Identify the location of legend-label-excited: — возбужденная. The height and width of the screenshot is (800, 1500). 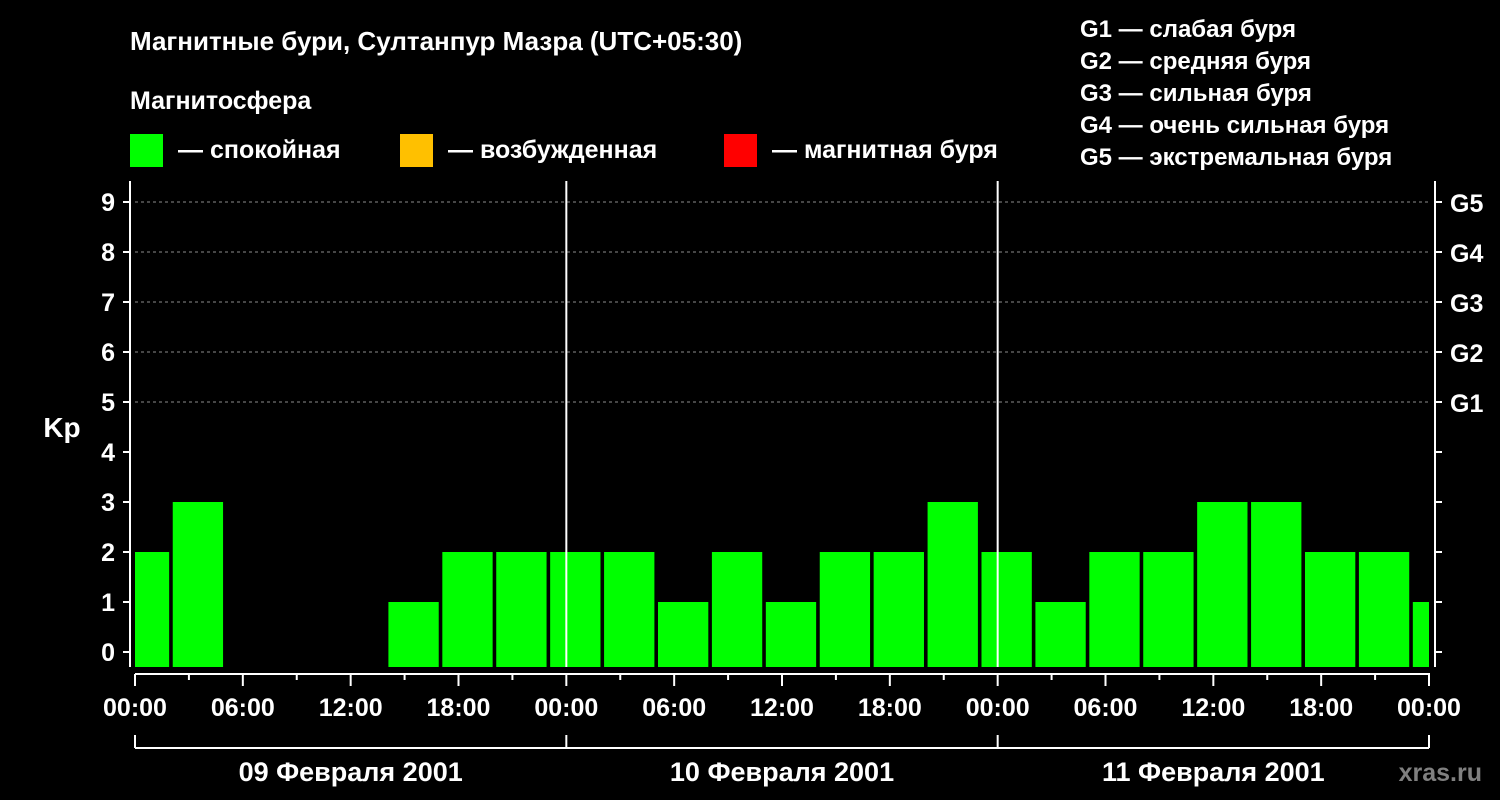
(552, 150).